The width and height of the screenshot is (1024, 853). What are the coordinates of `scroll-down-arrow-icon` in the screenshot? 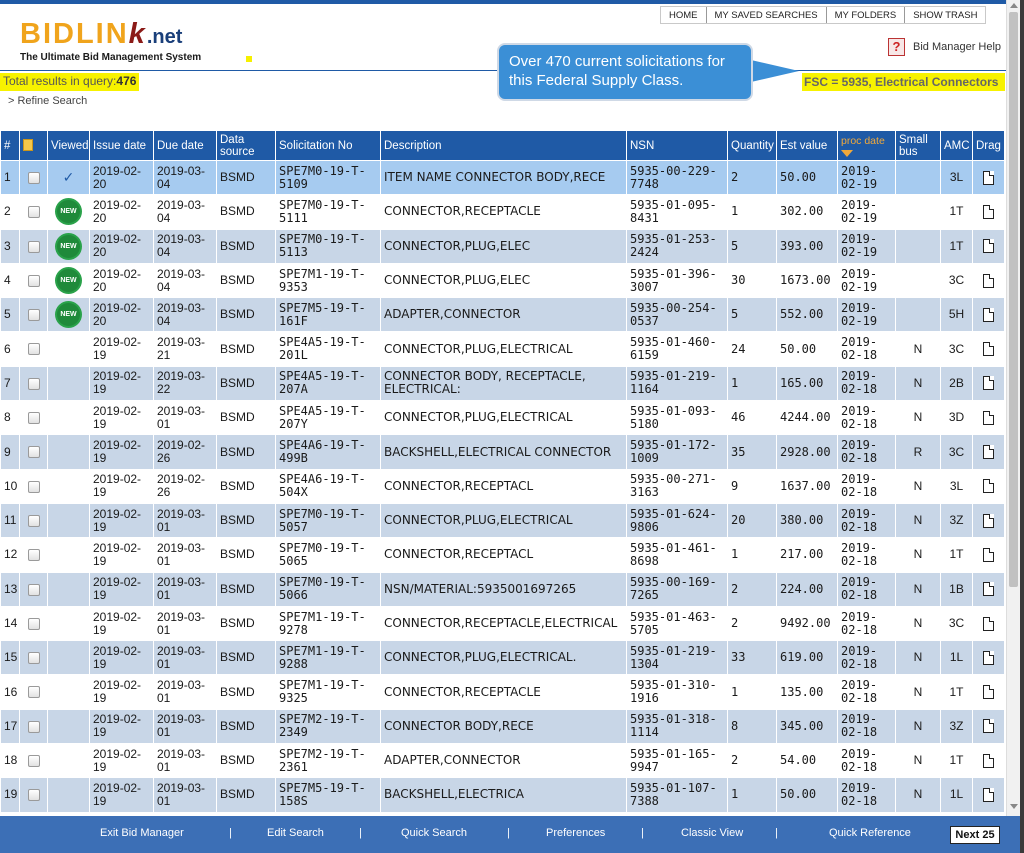 It's located at (1014, 806).